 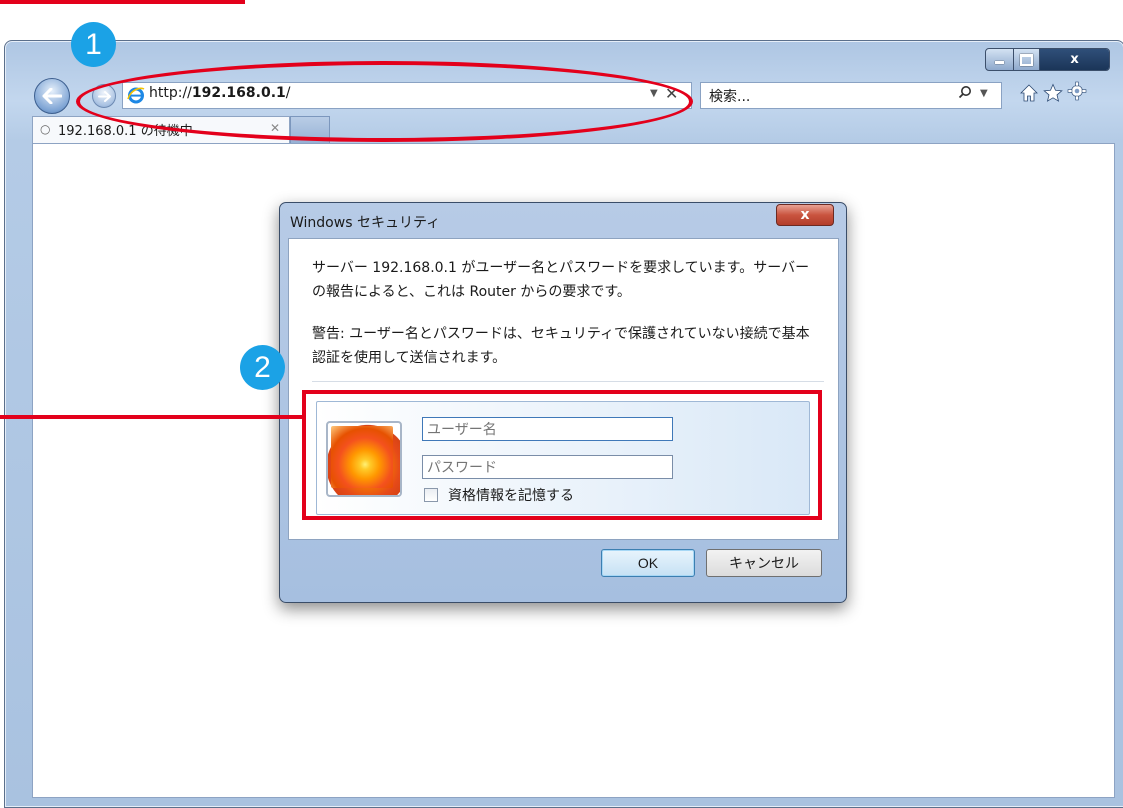 I want to click on window-controls: x, so click(x=1047, y=59).